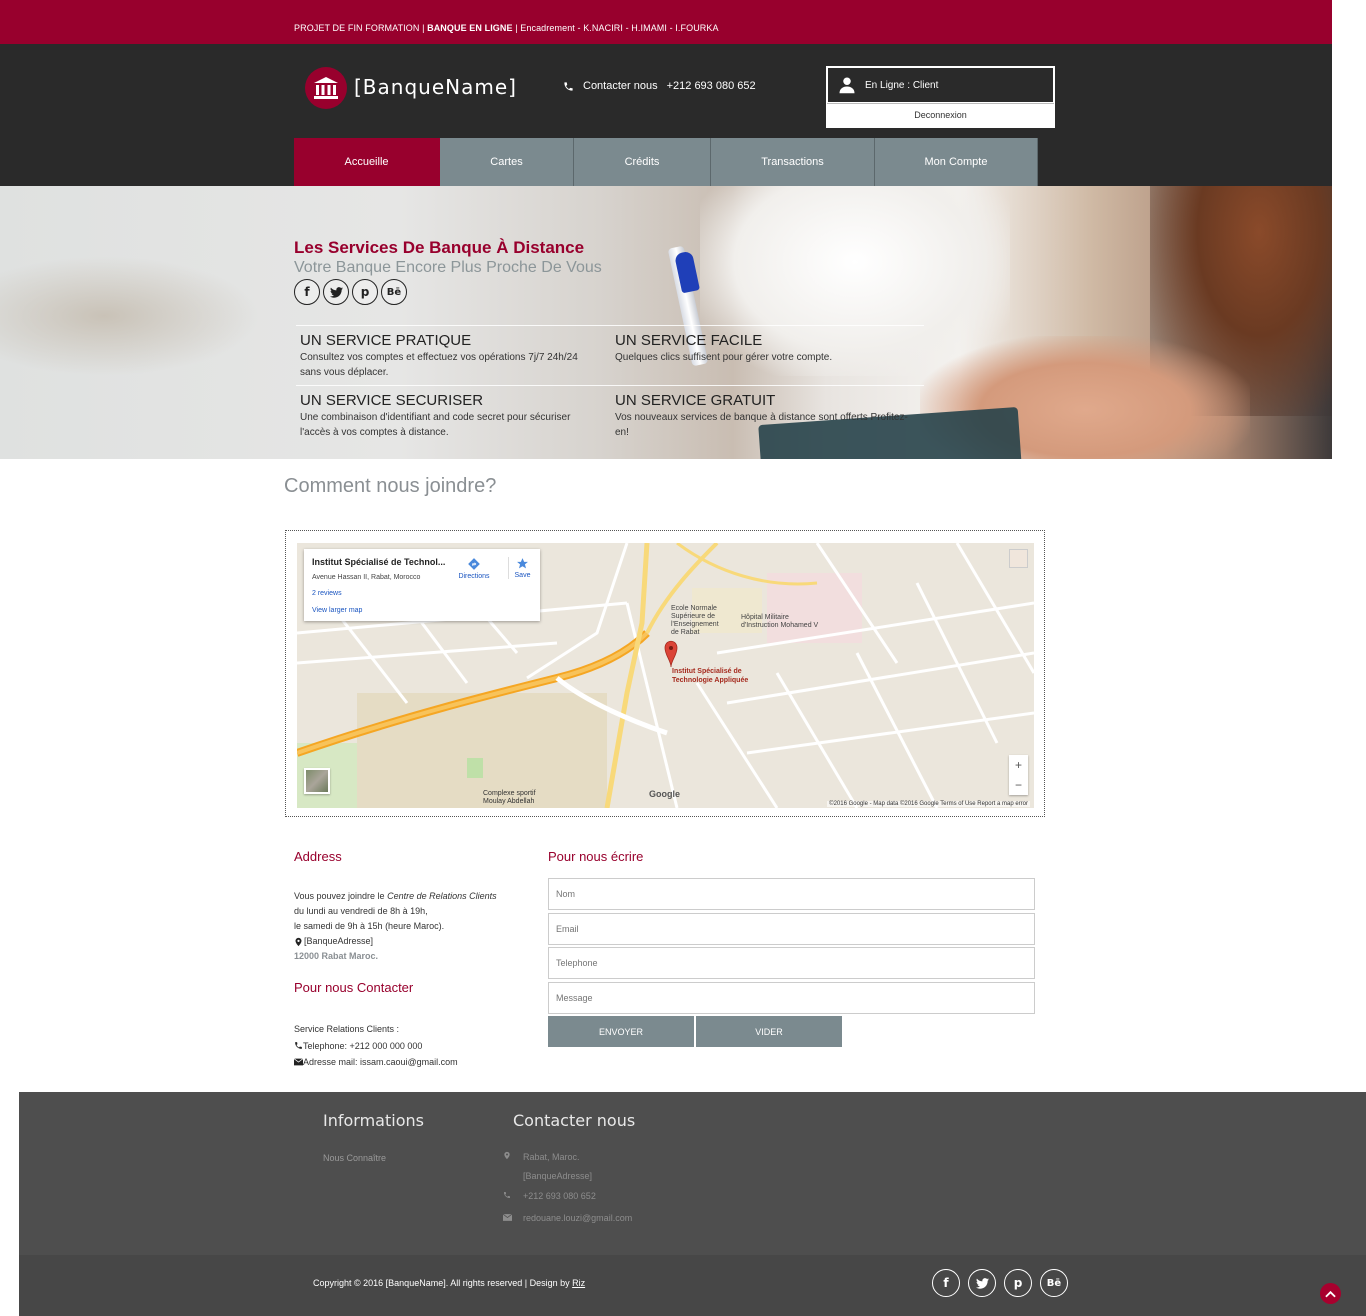  What do you see at coordinates (442, 896) in the screenshot?
I see `address-line1-italic: Centre de Relations Clients` at bounding box center [442, 896].